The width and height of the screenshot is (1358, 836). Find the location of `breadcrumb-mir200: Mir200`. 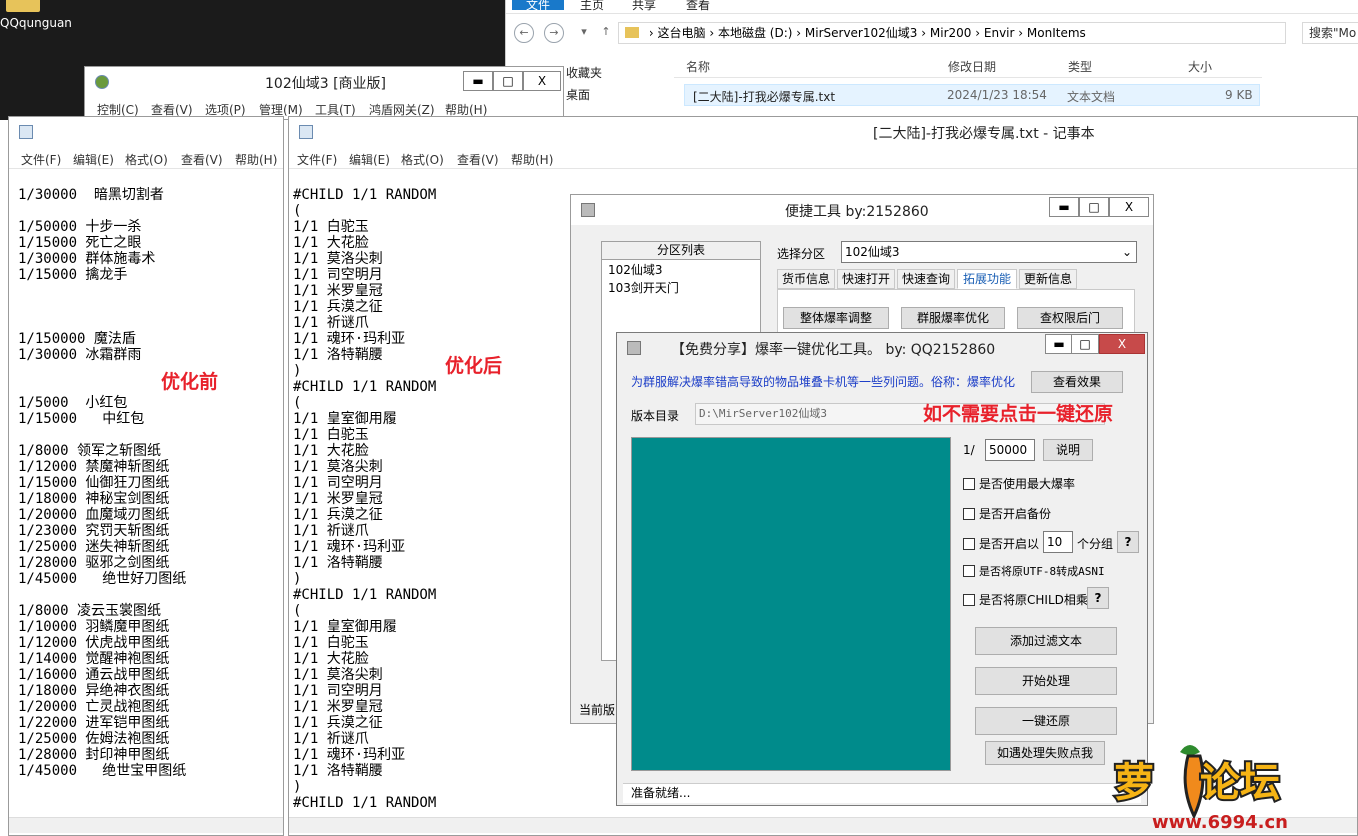

breadcrumb-mir200: Mir200 is located at coordinates (951, 33).